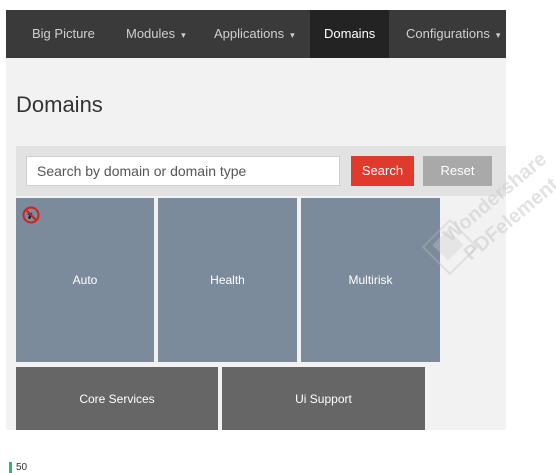 The image size is (556, 473). Describe the element at coordinates (448, 33) in the screenshot. I see `nav-item-label: Configurations` at that location.